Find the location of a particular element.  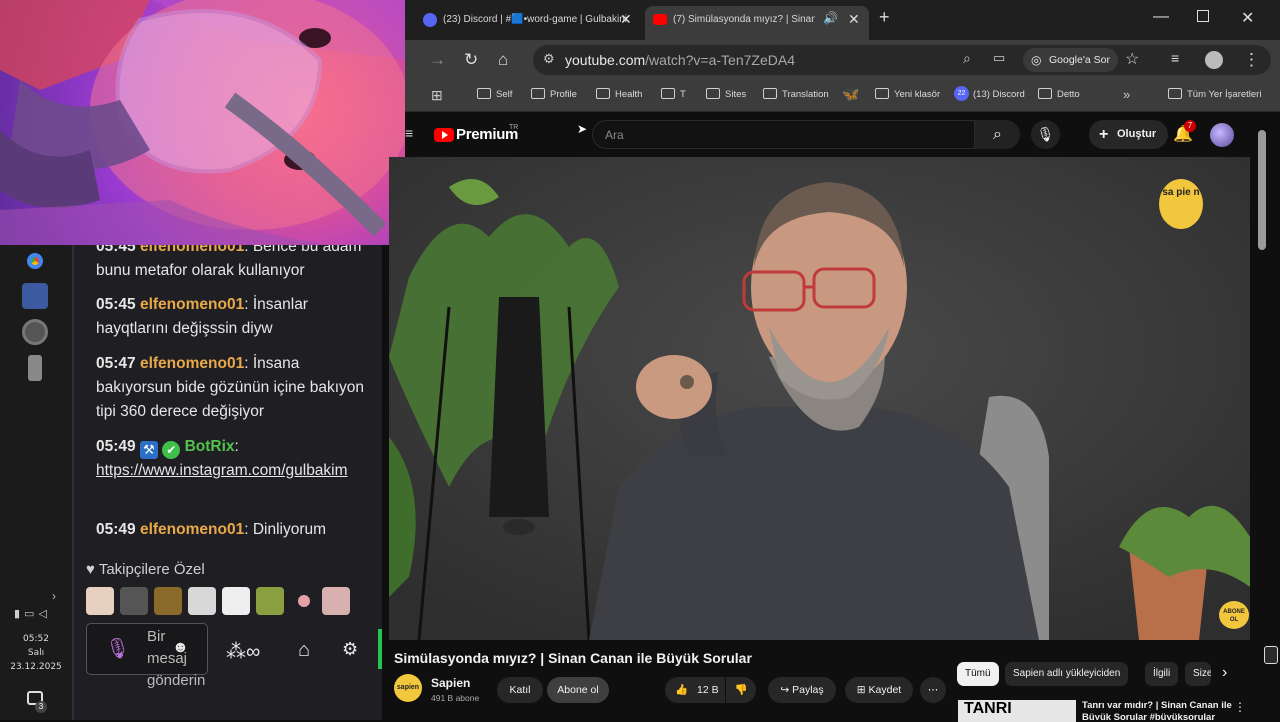

emoji-icon: ☻ is located at coordinates (180, 648).